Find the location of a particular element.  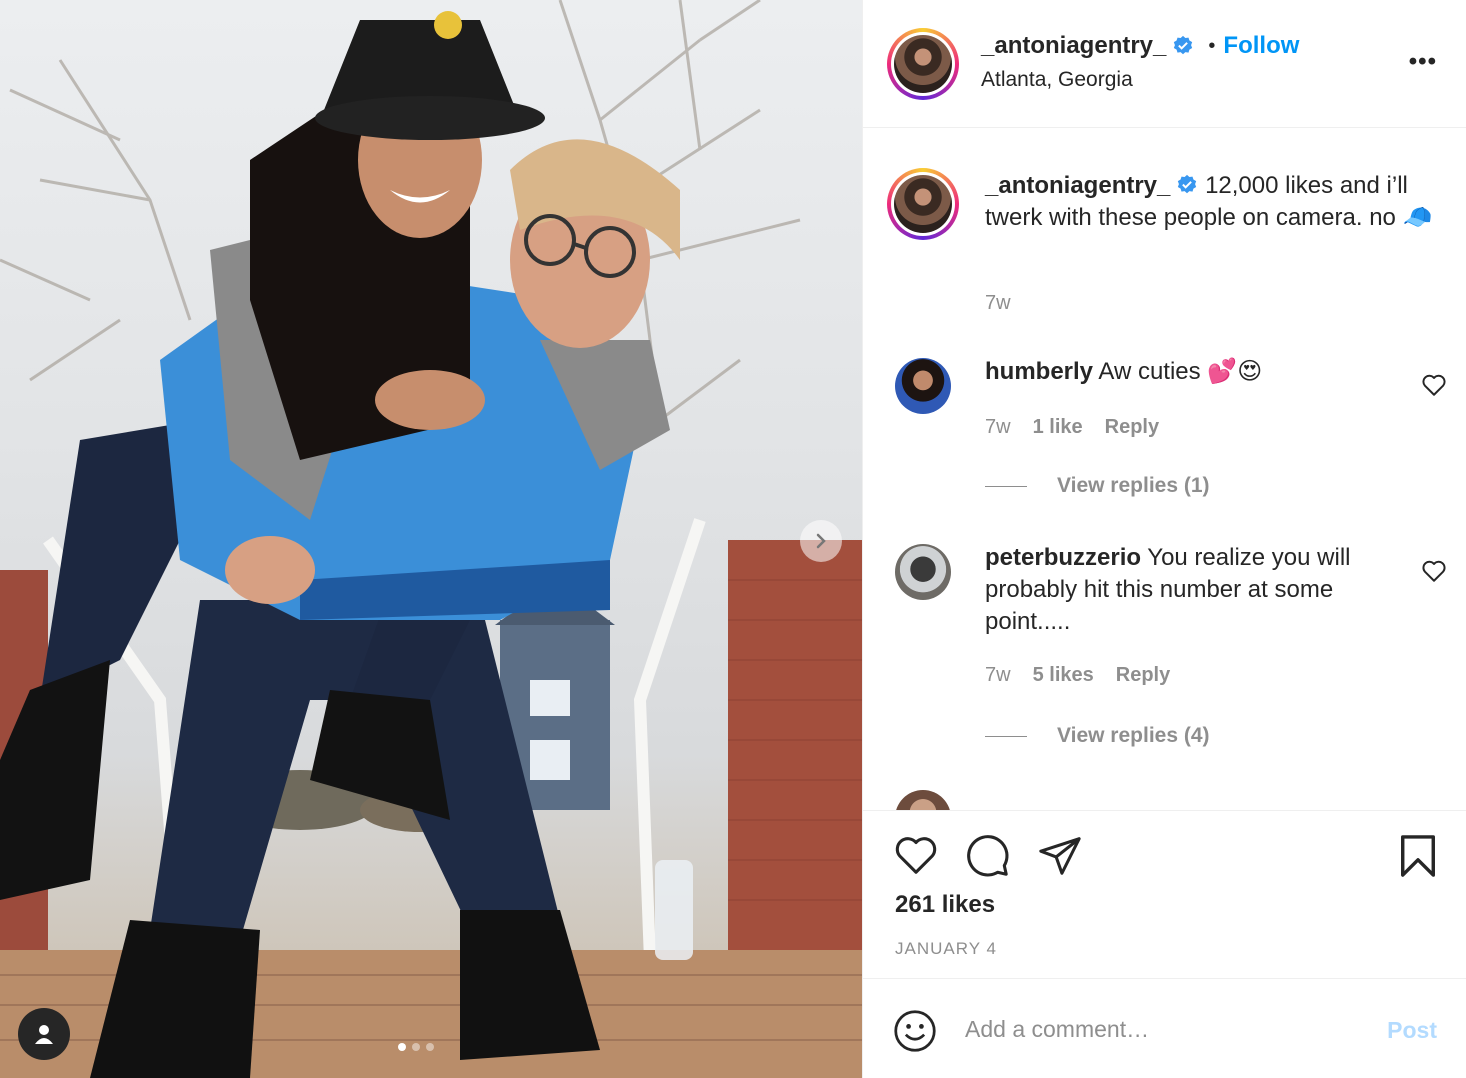

bookmark-icon is located at coordinates (1418, 856).